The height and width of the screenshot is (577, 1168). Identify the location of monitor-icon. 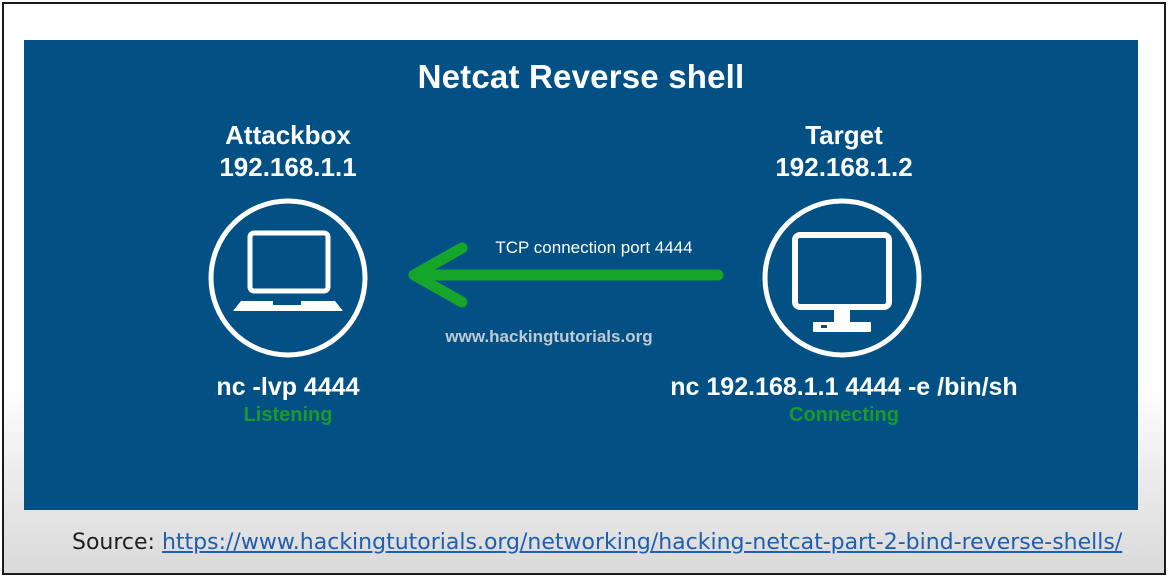
(842, 278).